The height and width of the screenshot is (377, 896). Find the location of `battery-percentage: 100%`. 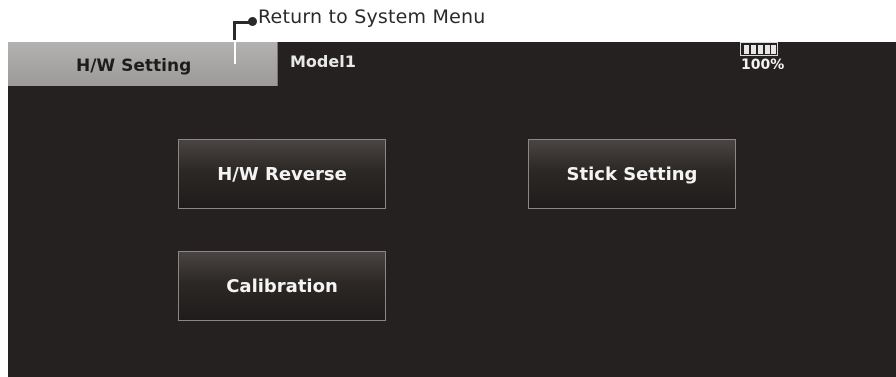

battery-percentage: 100% is located at coordinates (763, 65).